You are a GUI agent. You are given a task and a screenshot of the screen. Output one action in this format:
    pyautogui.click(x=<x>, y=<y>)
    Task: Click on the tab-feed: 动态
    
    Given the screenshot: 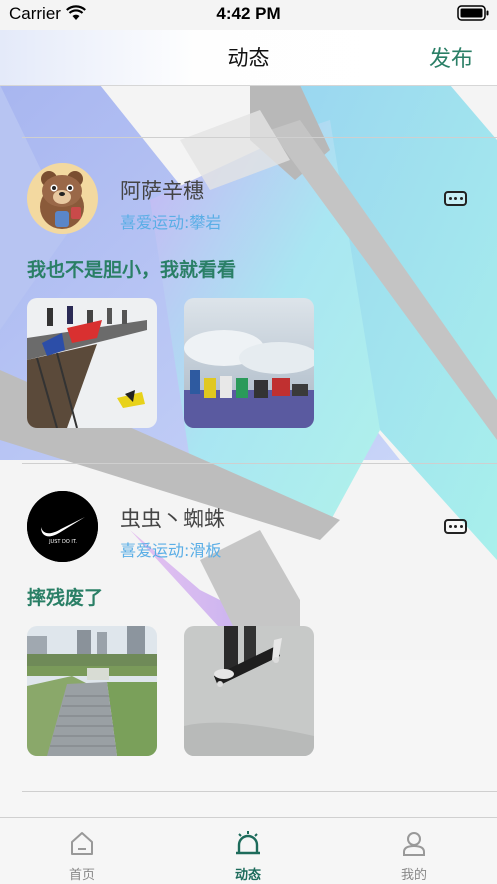 What is the action you would take?
    pyautogui.click(x=248, y=851)
    